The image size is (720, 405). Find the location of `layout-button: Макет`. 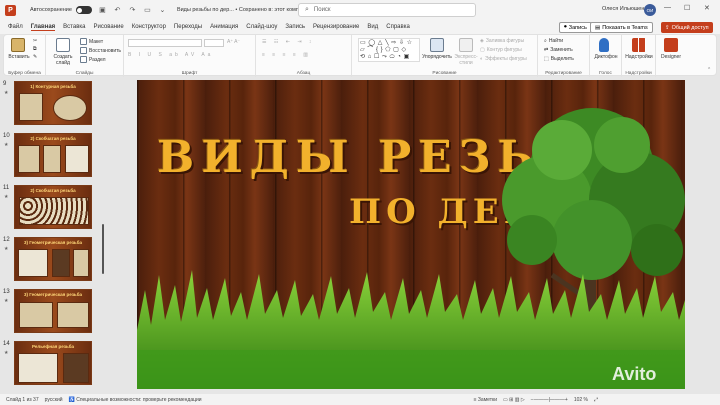

layout-button: Макет is located at coordinates (91, 41).